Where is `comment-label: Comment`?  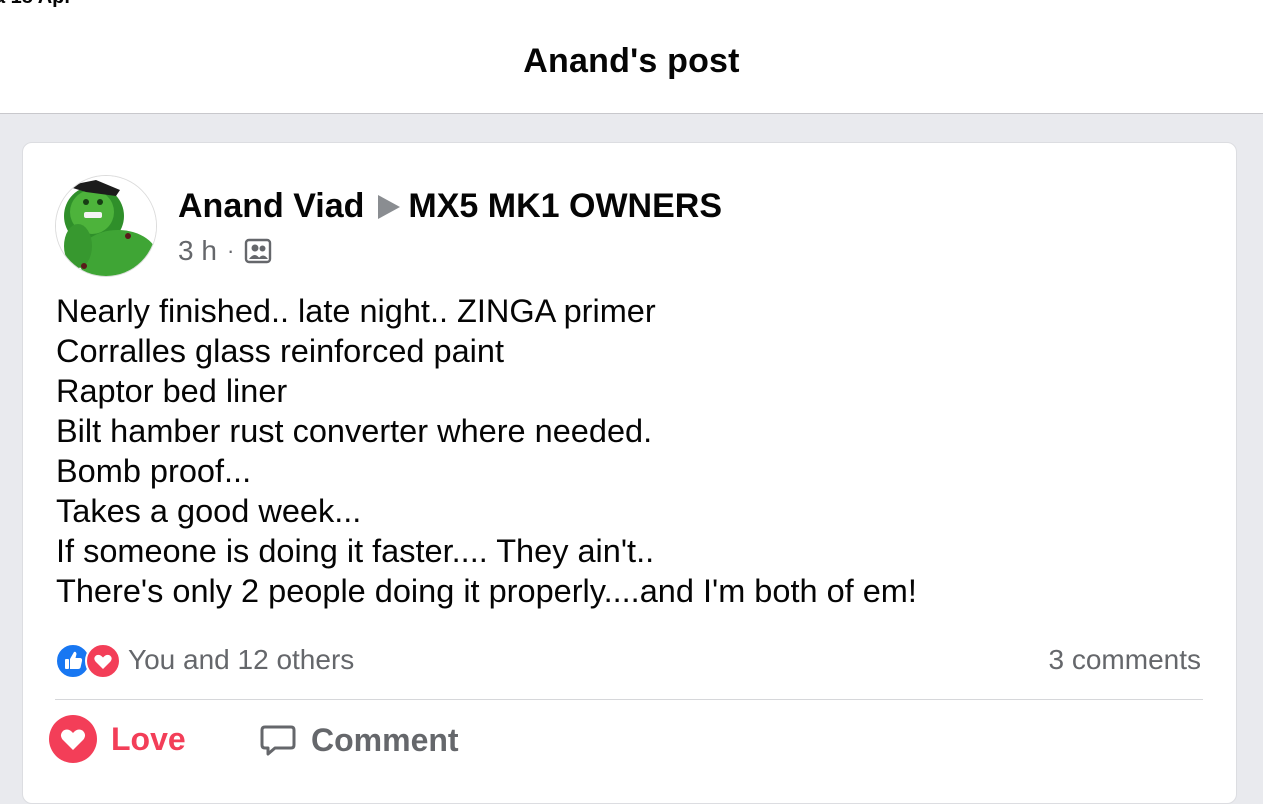
comment-label: Comment is located at coordinates (385, 739).